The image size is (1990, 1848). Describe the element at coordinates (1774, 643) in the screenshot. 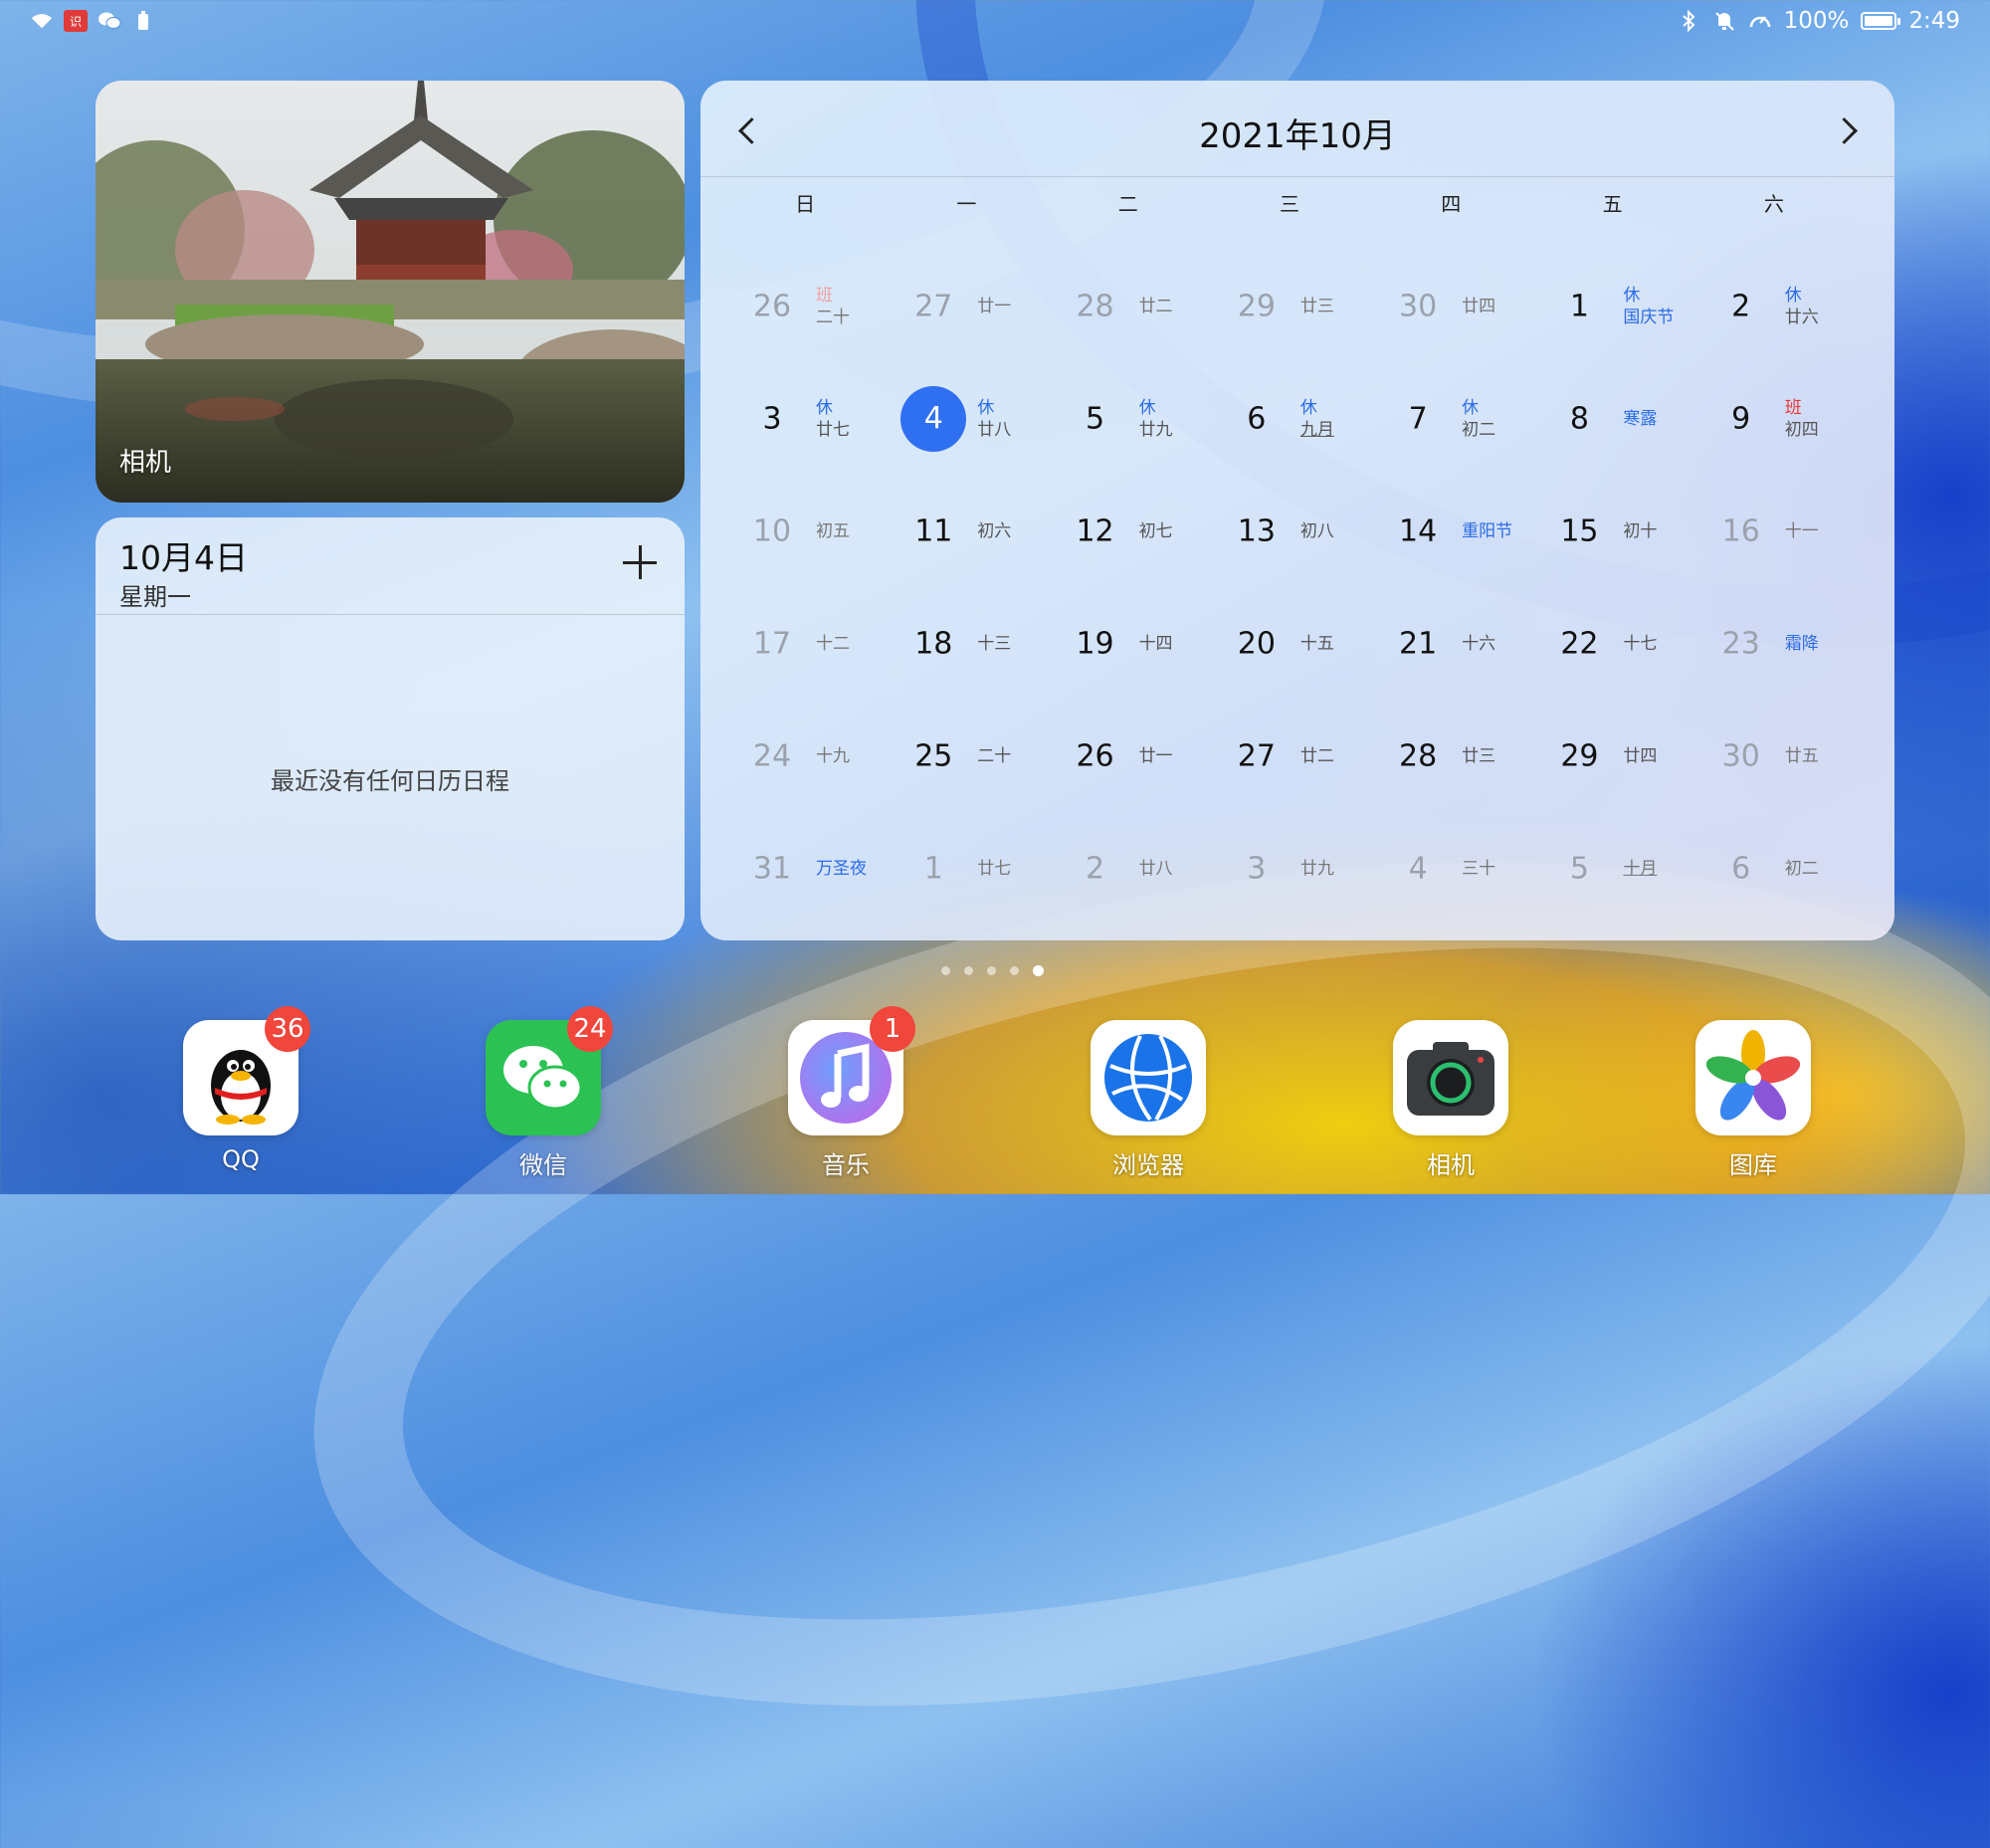

I see `calendar-day: 23 霜降` at that location.